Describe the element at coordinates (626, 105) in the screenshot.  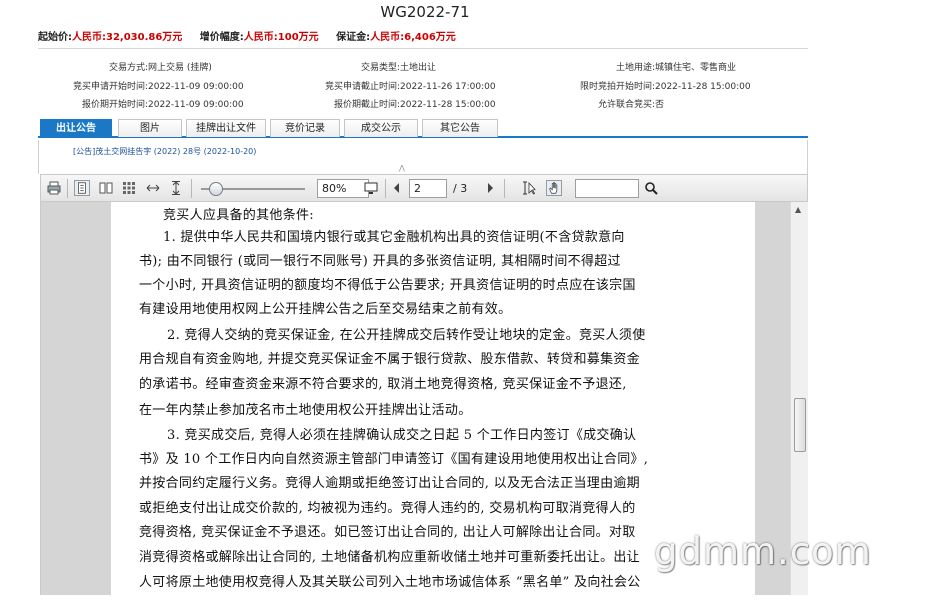
I see `info-label: 允许联合竞买:` at that location.